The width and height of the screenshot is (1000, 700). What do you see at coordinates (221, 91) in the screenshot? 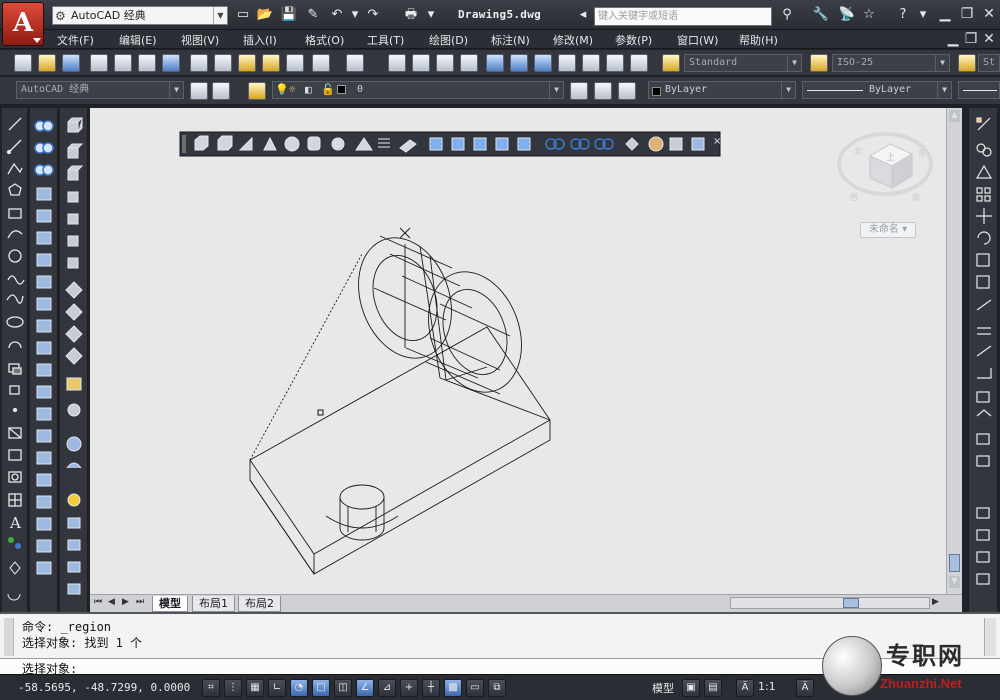
I see `workspace-save-icon` at bounding box center [221, 91].